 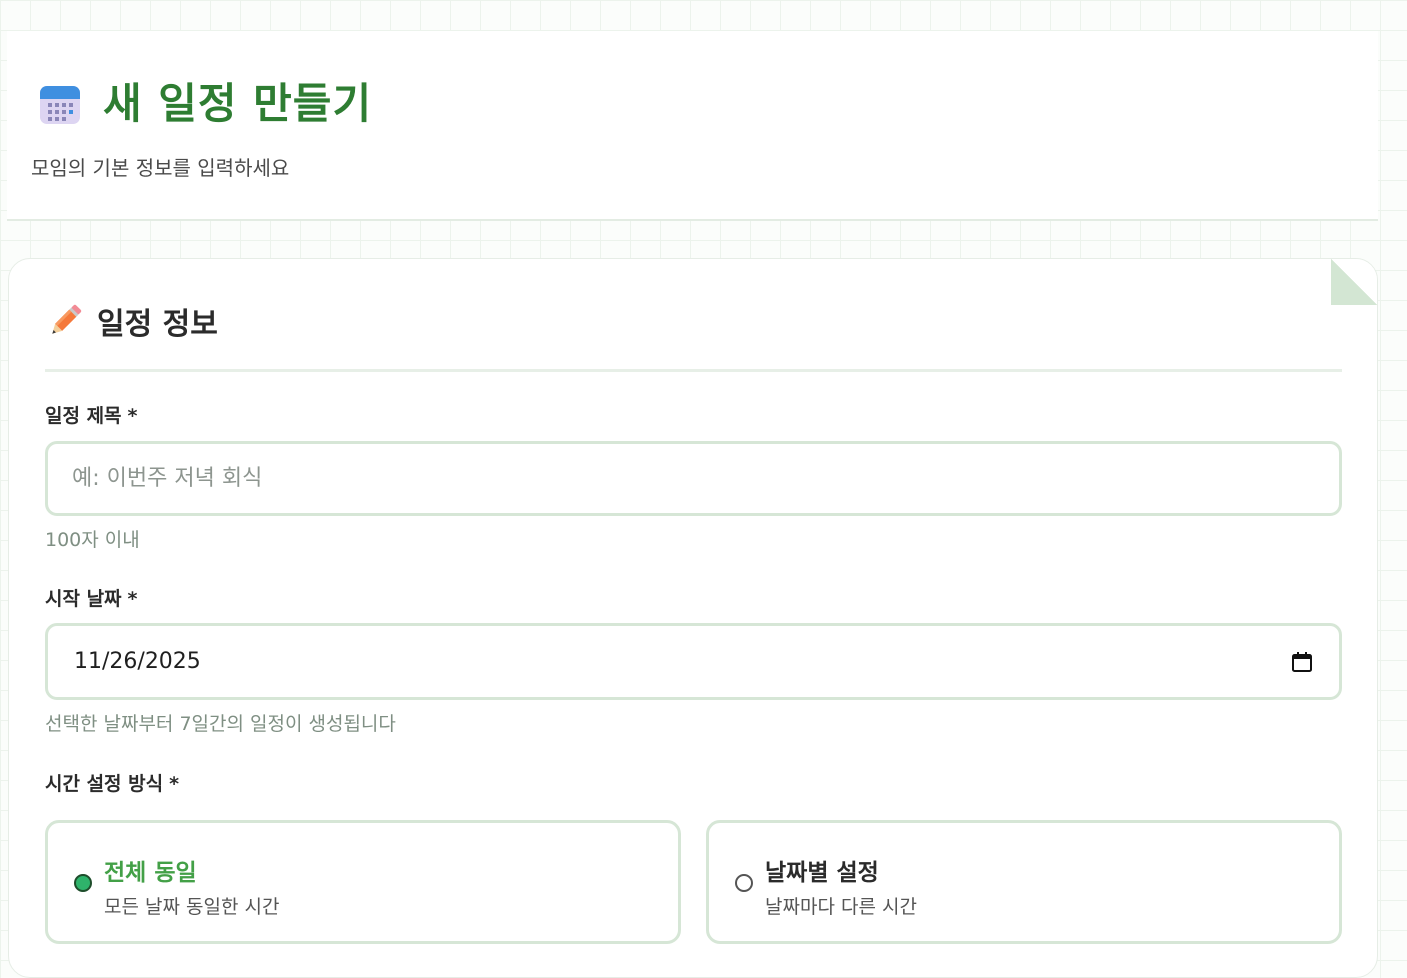 I want to click on time-mode-label-text: 시간 설정 방식, so click(x=104, y=784).